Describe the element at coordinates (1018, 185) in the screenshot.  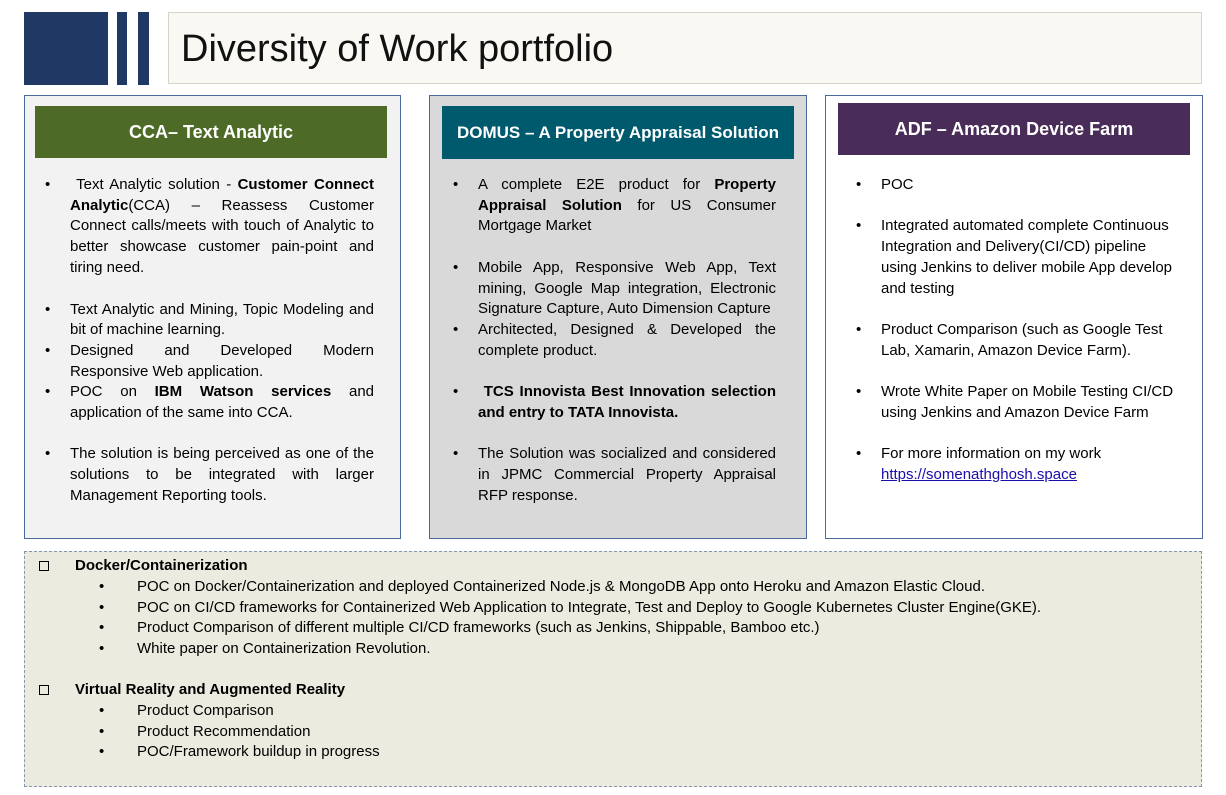
I see `adf-bullet-1: POC` at that location.